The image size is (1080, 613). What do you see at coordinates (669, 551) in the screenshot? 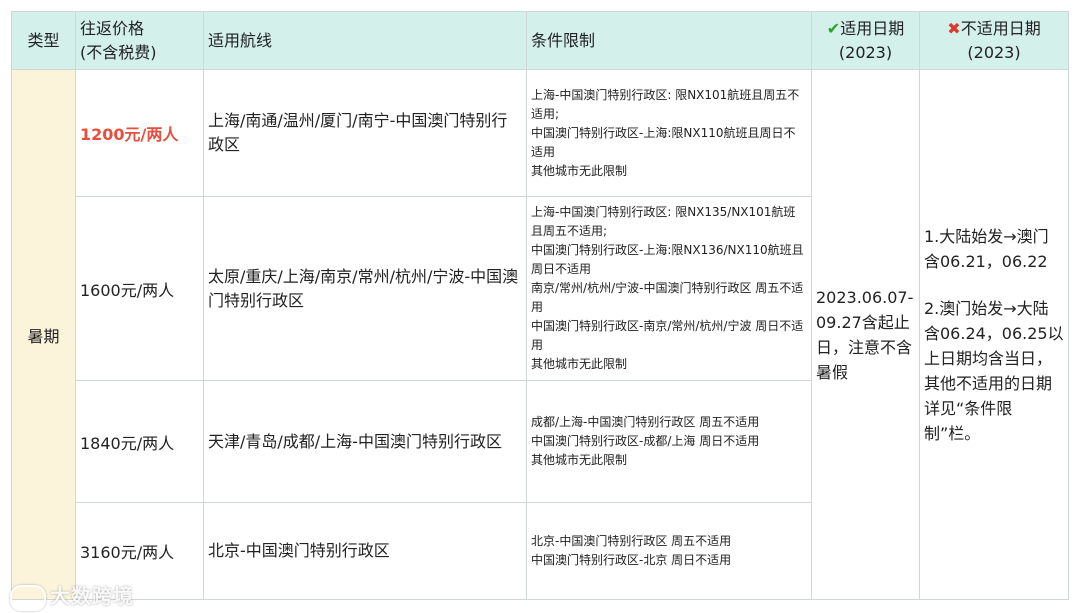
I see `conditions-cell: 北京-中国澳门特别行政区 周五不适用 中国澳门特别行政区-北京 周日不适用` at bounding box center [669, 551].